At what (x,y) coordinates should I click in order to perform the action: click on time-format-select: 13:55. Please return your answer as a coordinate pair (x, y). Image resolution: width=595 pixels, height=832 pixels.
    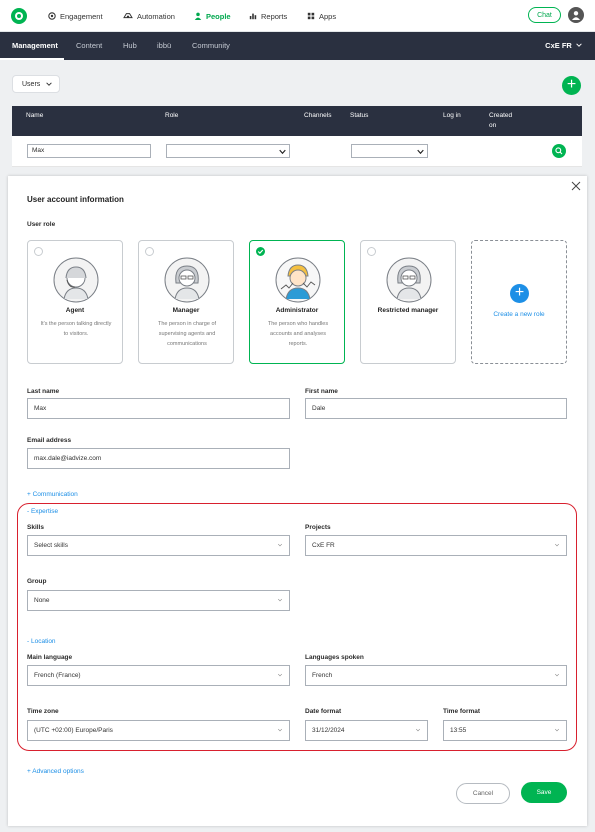
    Looking at the image, I should click on (505, 730).